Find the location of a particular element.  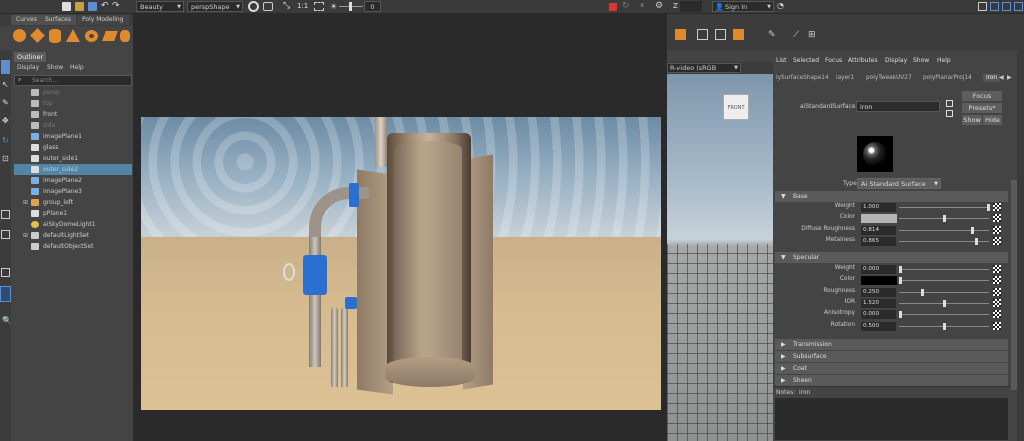

new-file-icon is located at coordinates (66, 6).